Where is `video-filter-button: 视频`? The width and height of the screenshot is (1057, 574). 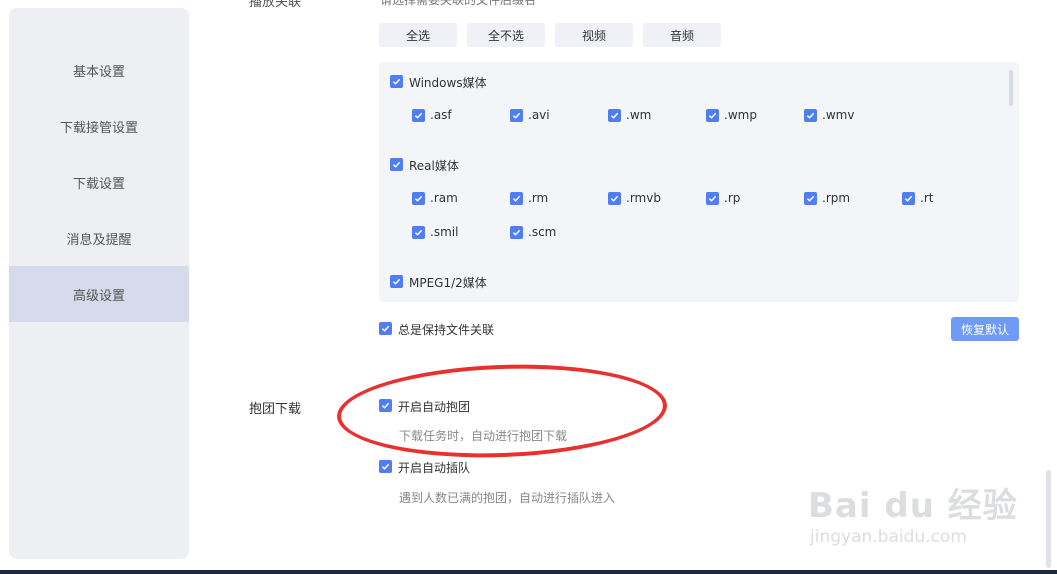
video-filter-button: 视频 is located at coordinates (594, 35).